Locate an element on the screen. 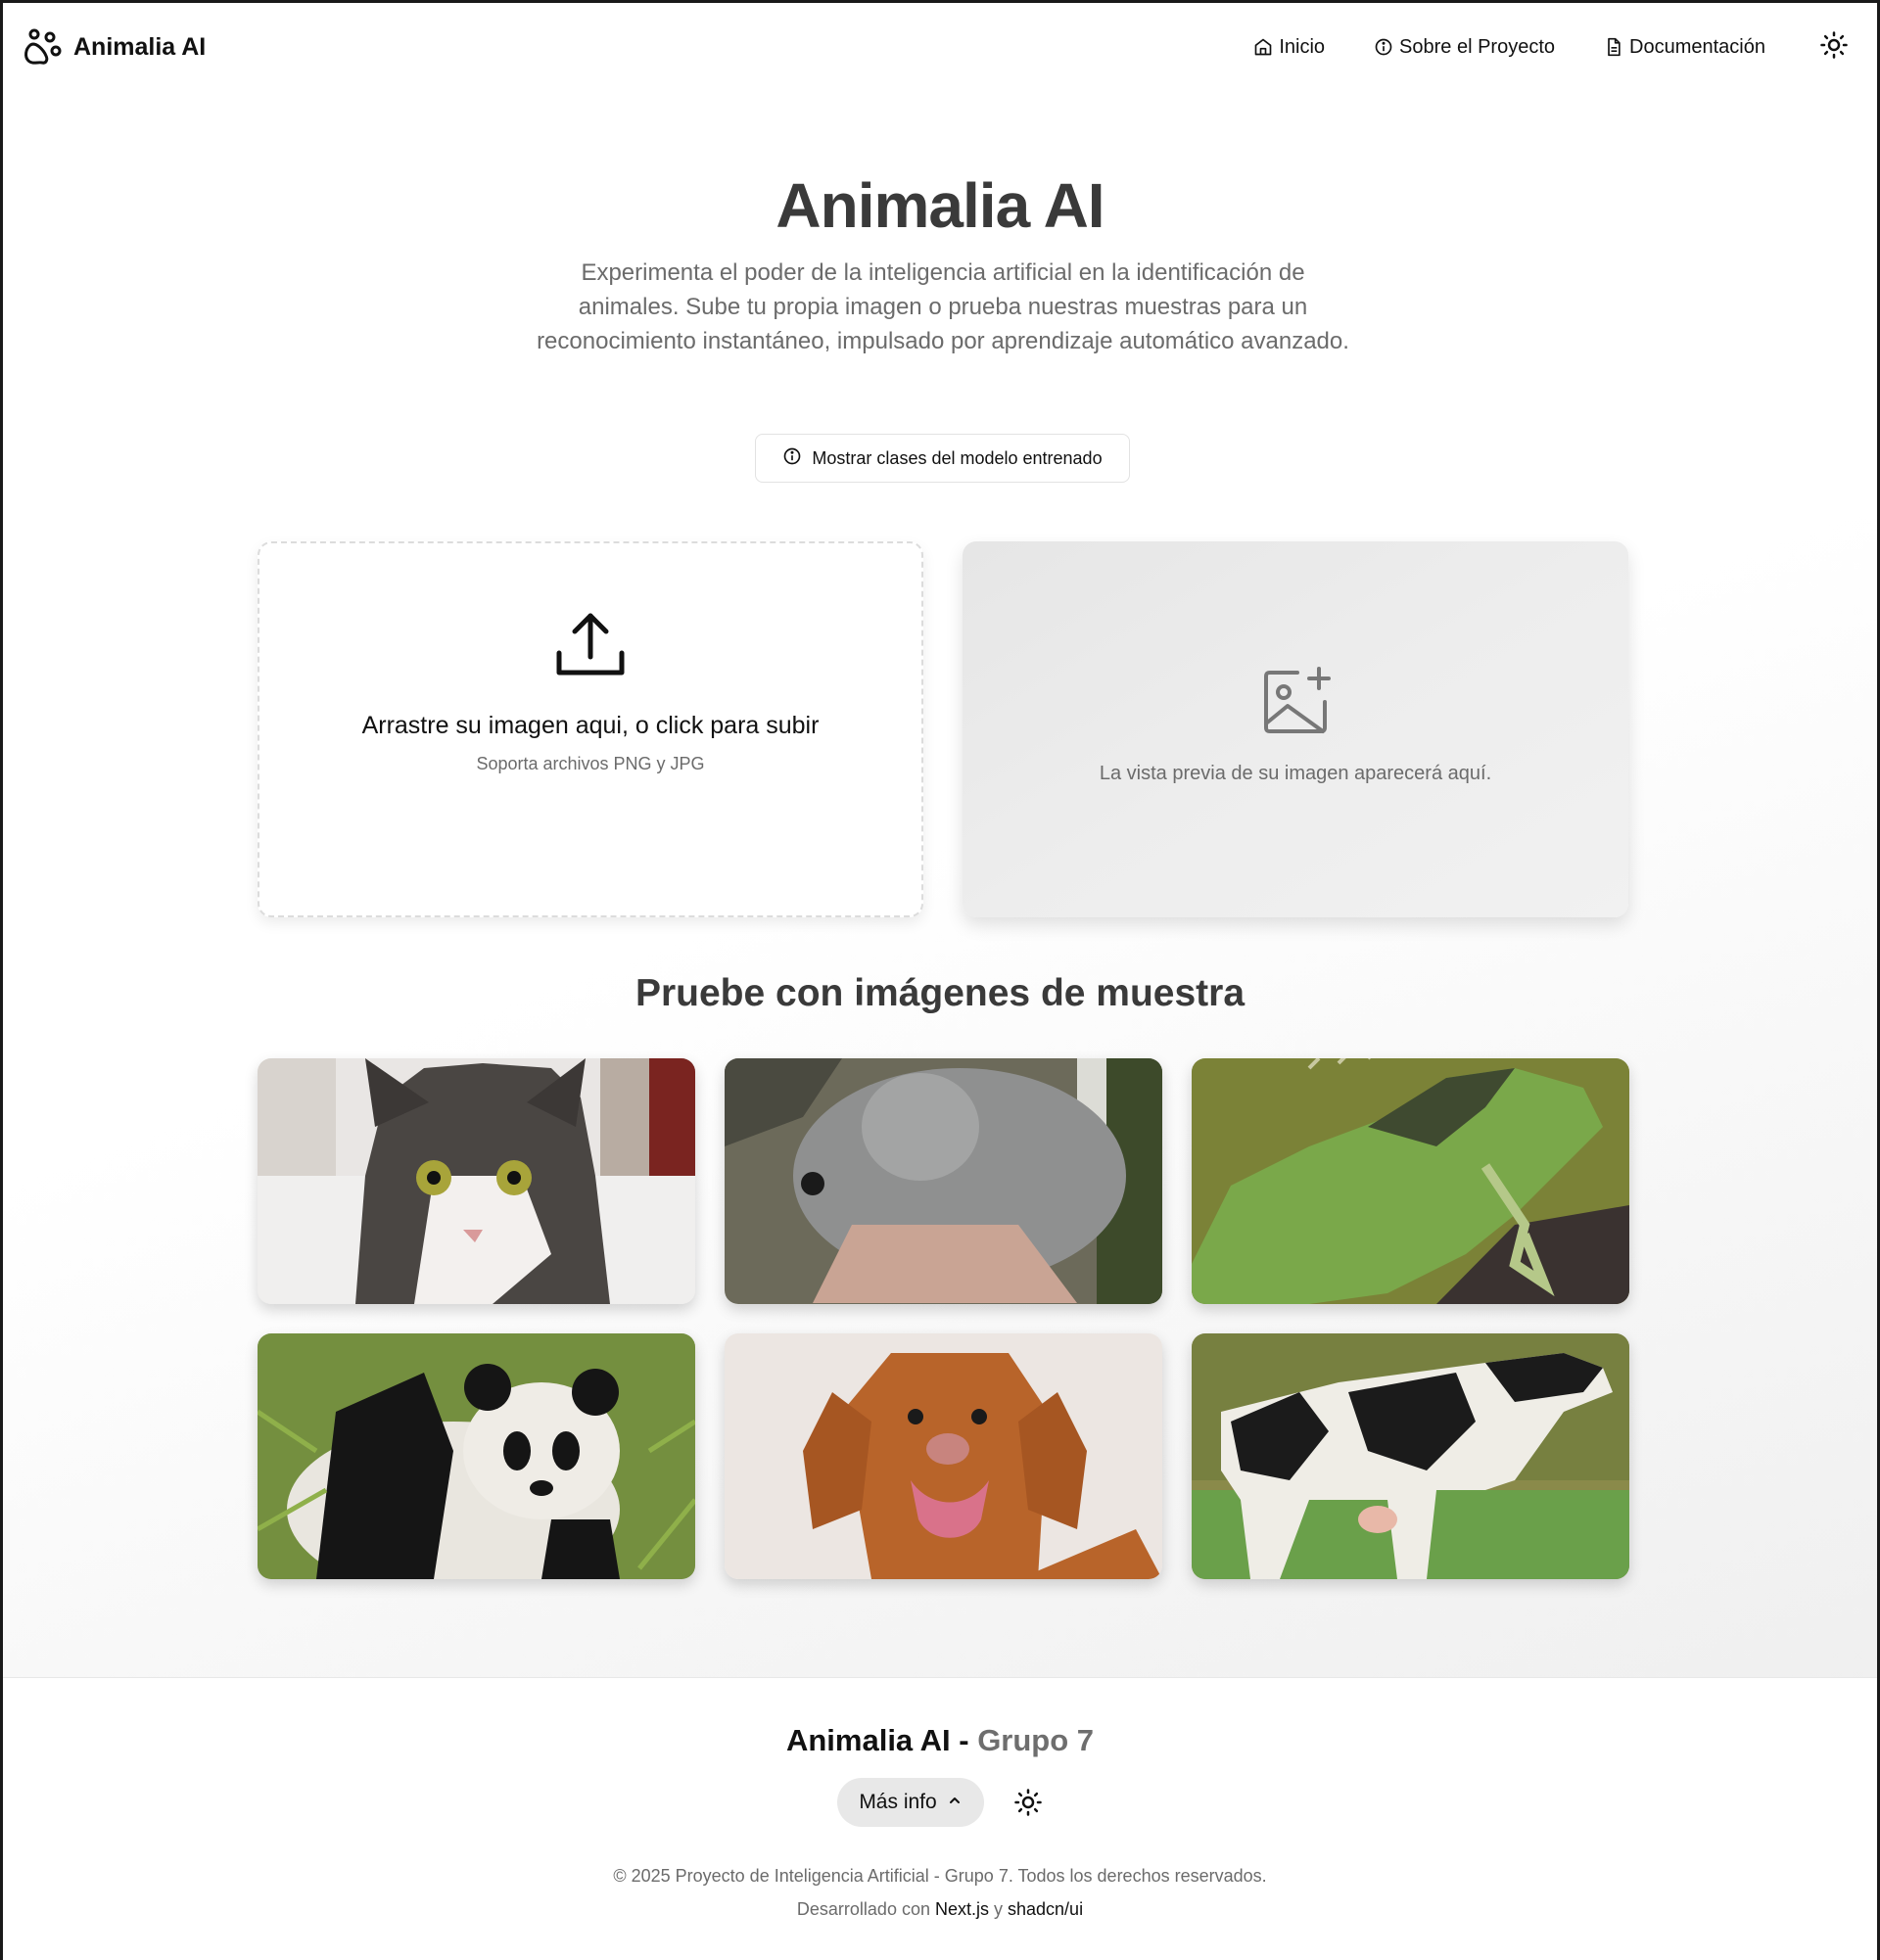 This screenshot has width=1880, height=1960. paw-logo-icon is located at coordinates (42, 47).